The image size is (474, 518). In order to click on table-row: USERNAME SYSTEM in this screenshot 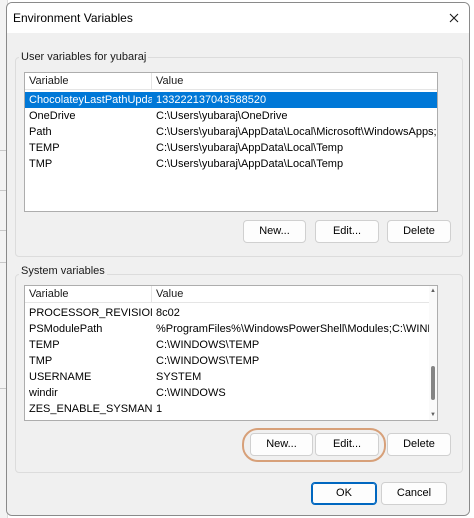, I will do `click(227, 377)`.